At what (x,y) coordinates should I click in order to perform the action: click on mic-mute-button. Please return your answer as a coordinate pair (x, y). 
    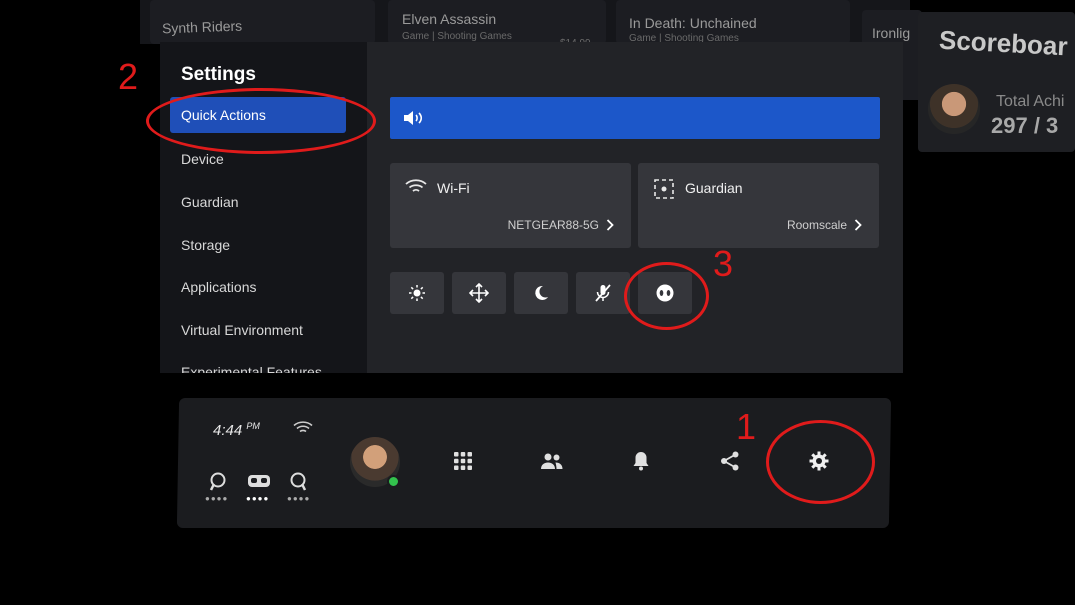
    Looking at the image, I should click on (603, 293).